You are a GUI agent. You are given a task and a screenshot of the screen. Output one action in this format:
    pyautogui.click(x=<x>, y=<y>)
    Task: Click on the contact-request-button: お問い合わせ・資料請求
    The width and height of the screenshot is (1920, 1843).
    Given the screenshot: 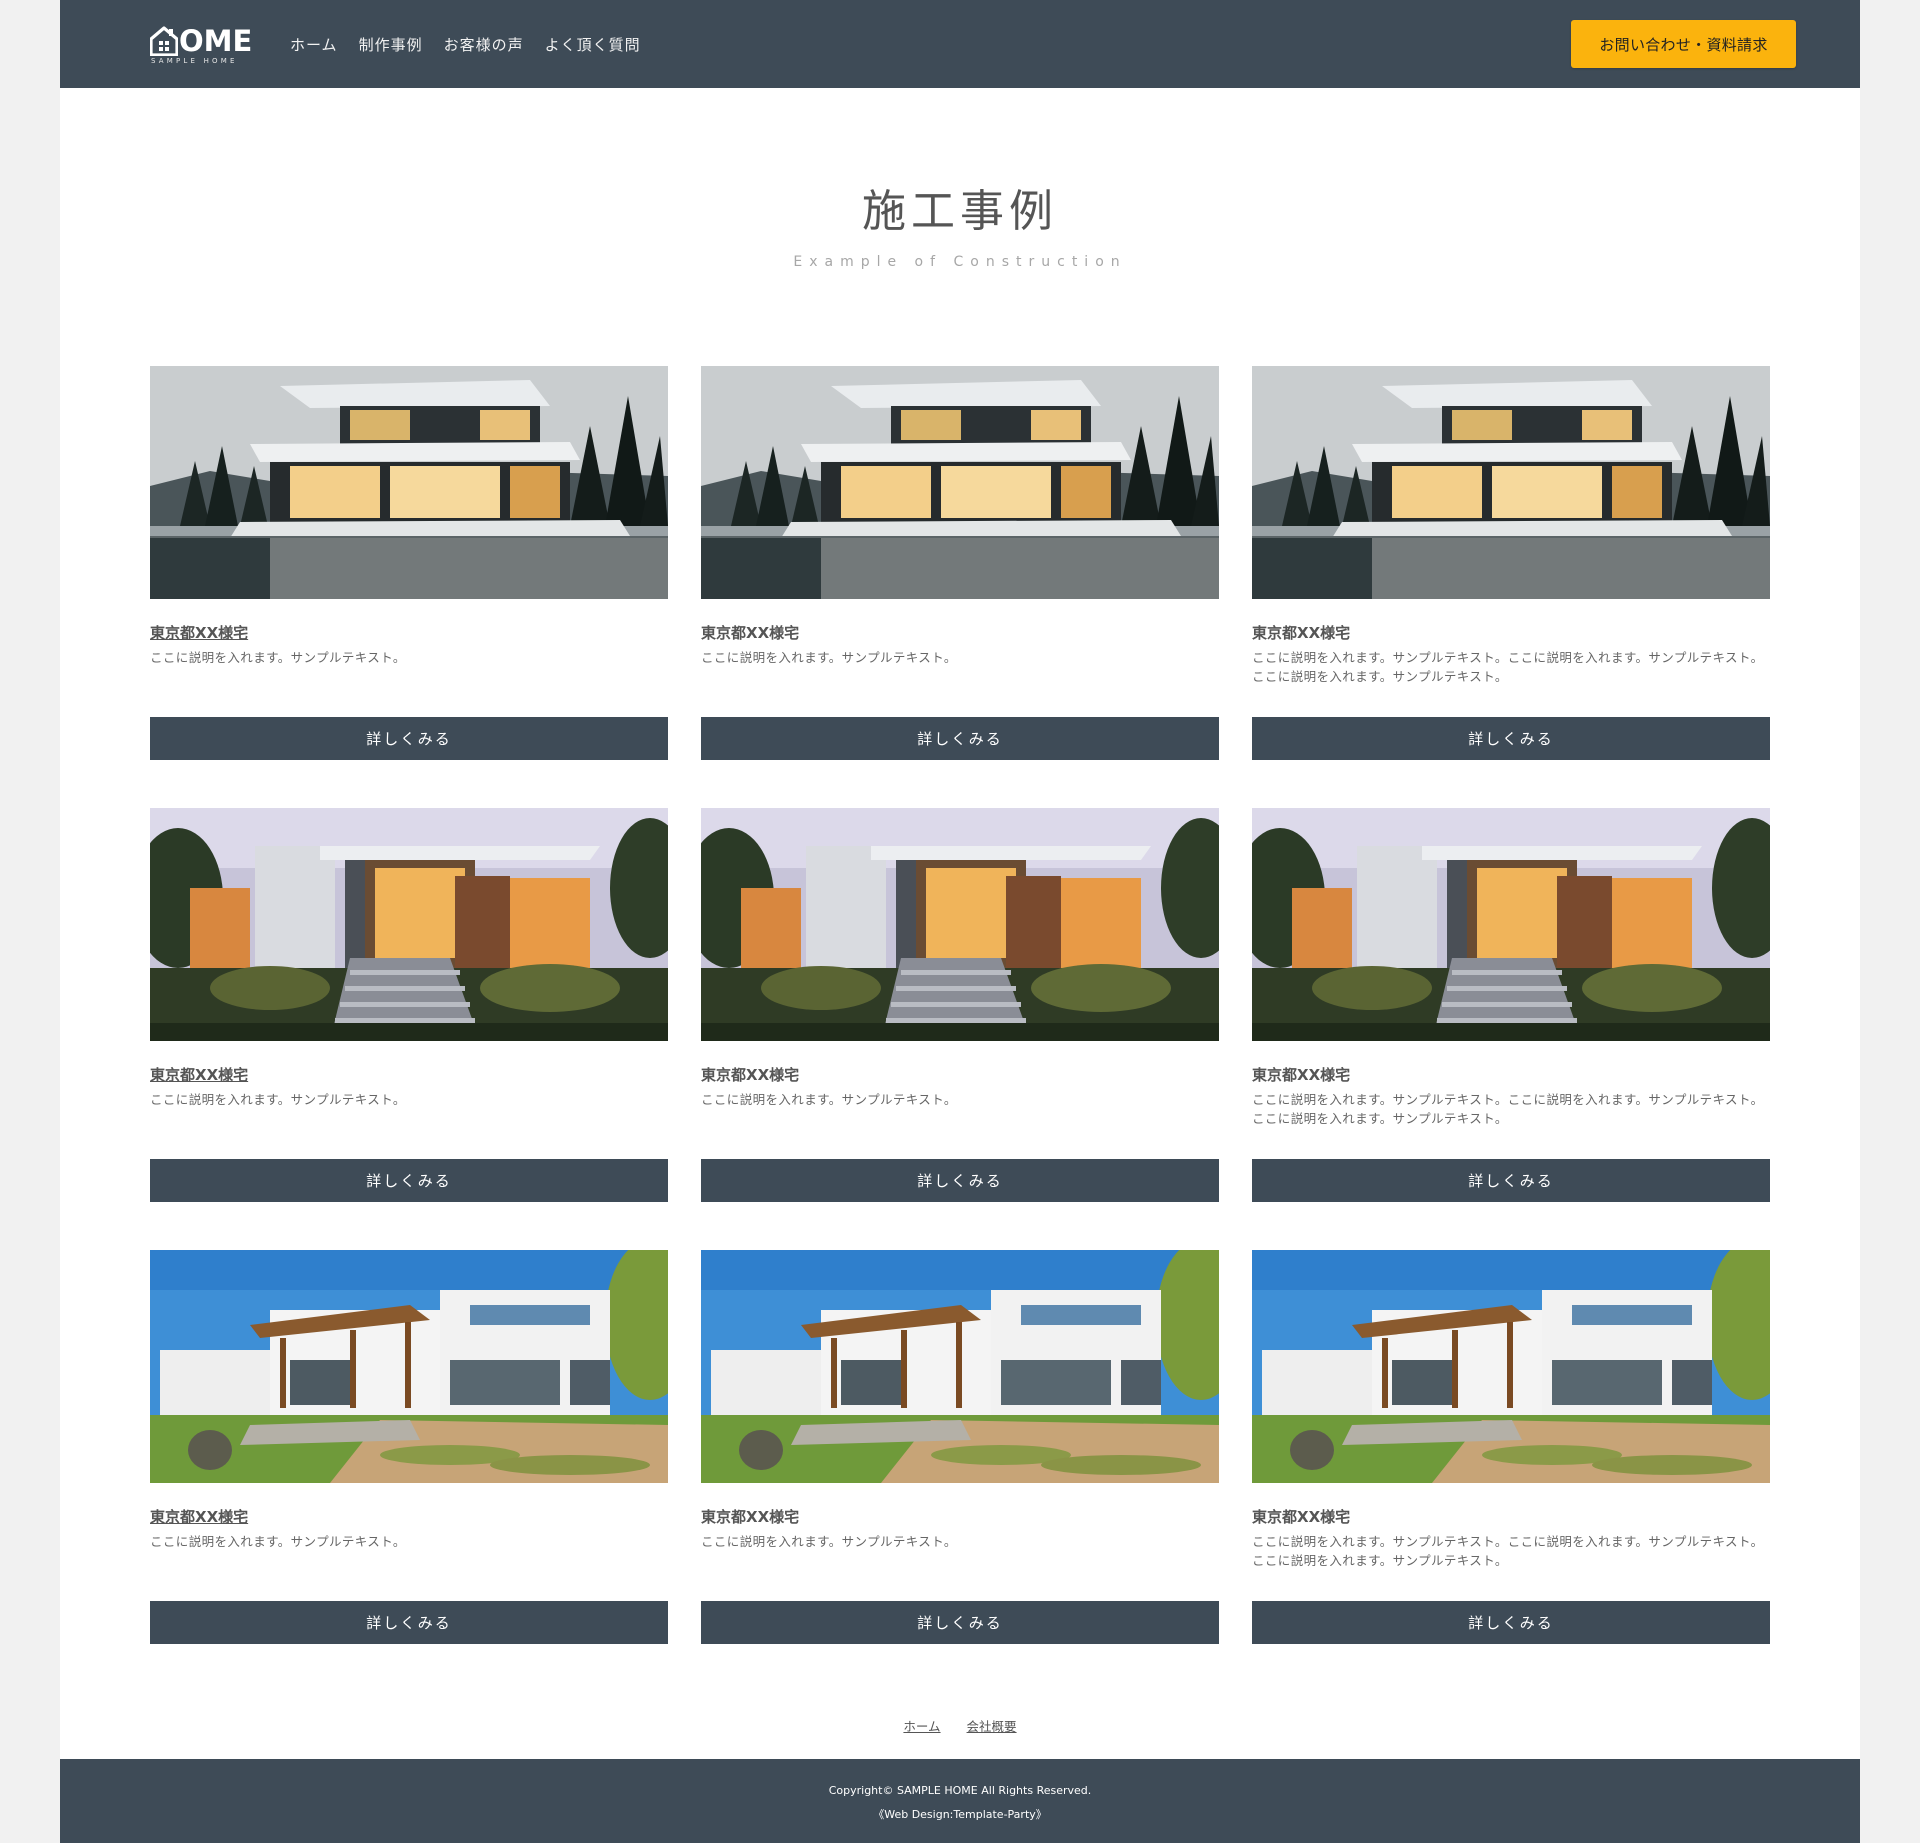 What is the action you would take?
    pyautogui.click(x=1683, y=44)
    